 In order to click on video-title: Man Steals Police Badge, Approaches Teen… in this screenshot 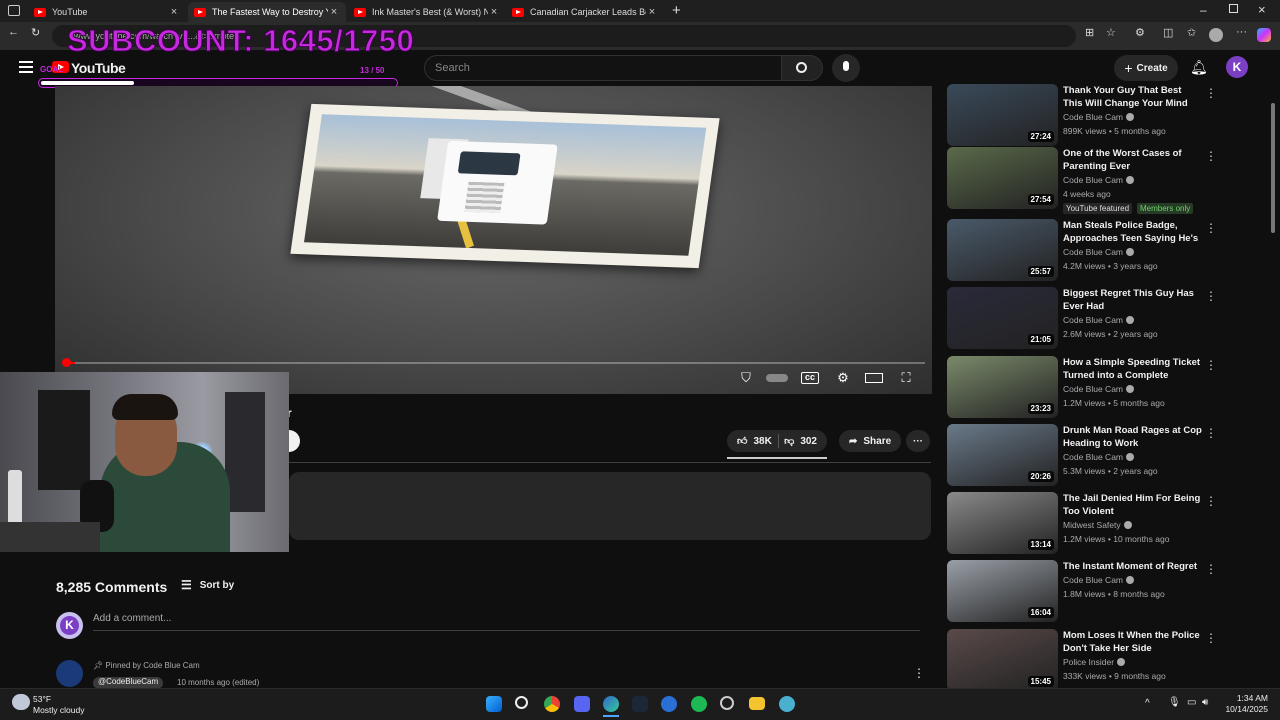, I will do `click(1133, 232)`.